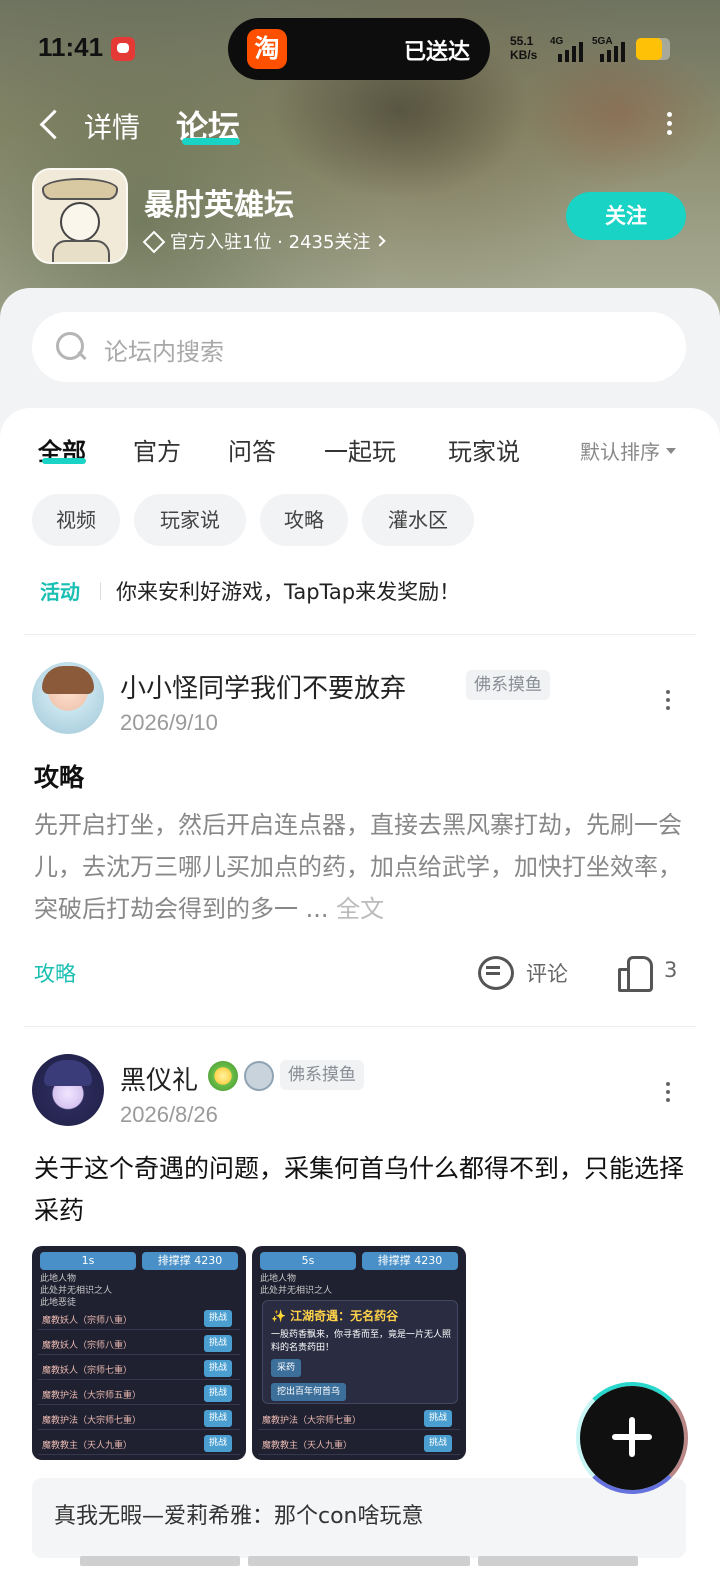  What do you see at coordinates (286, 1368) in the screenshot?
I see `dialog-option: 采药` at bounding box center [286, 1368].